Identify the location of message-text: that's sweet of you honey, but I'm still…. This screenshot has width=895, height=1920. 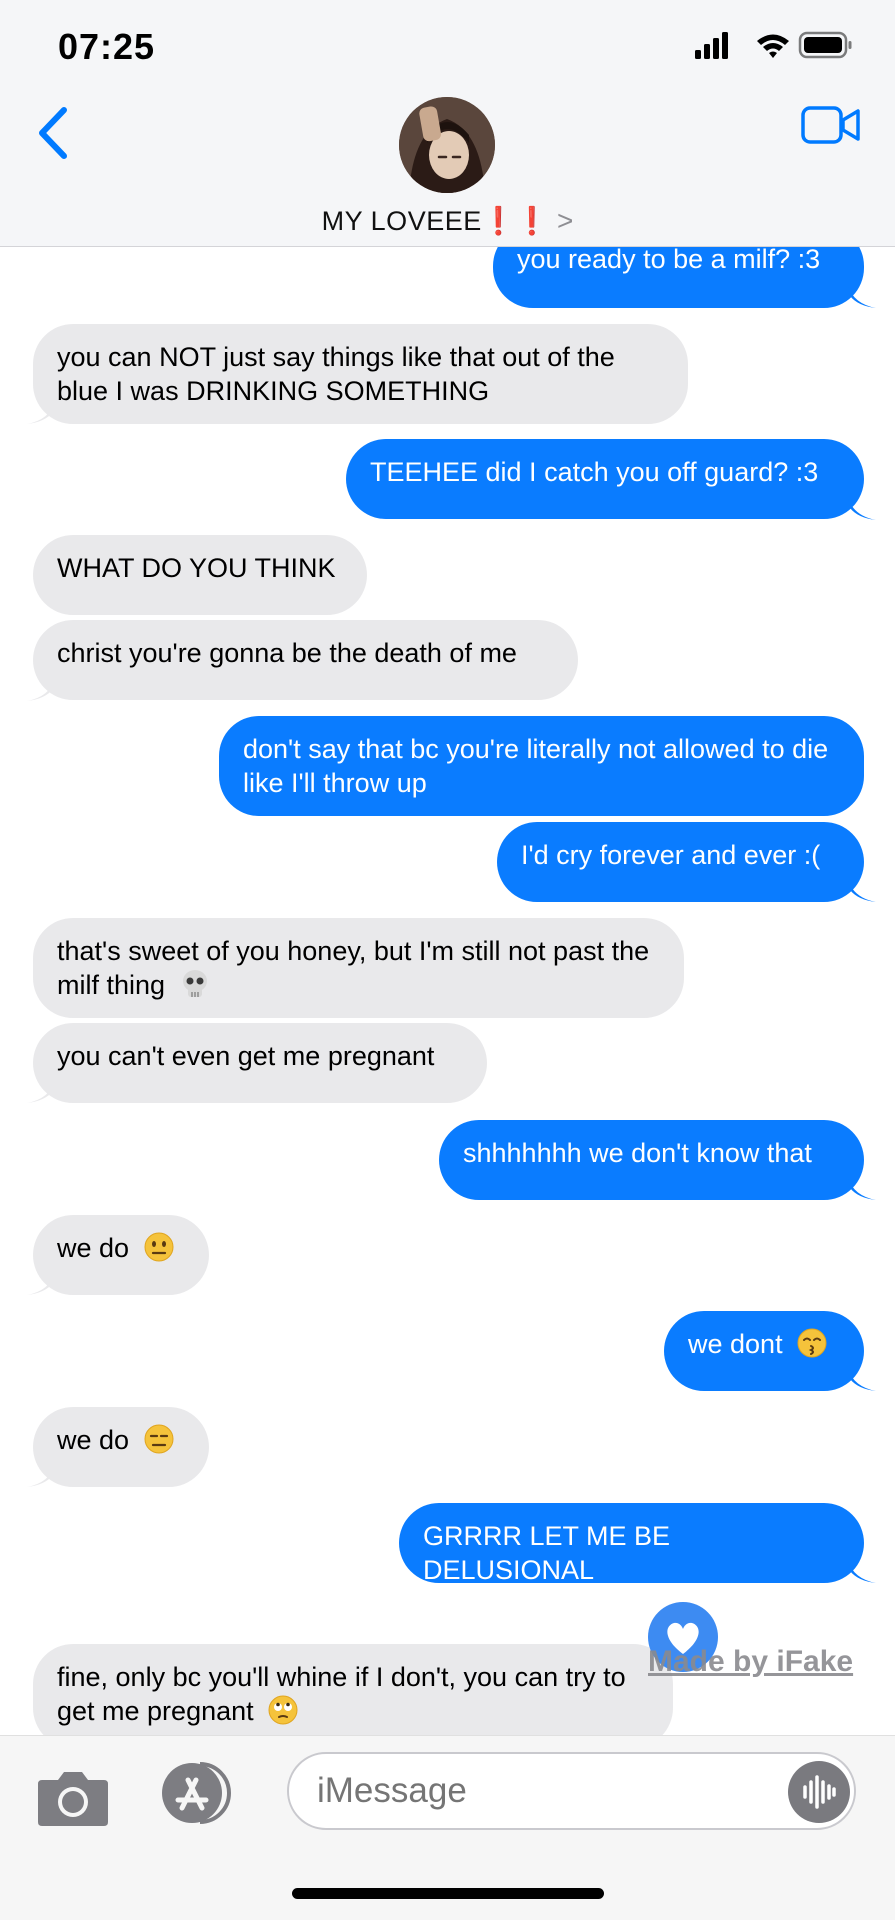
(353, 968).